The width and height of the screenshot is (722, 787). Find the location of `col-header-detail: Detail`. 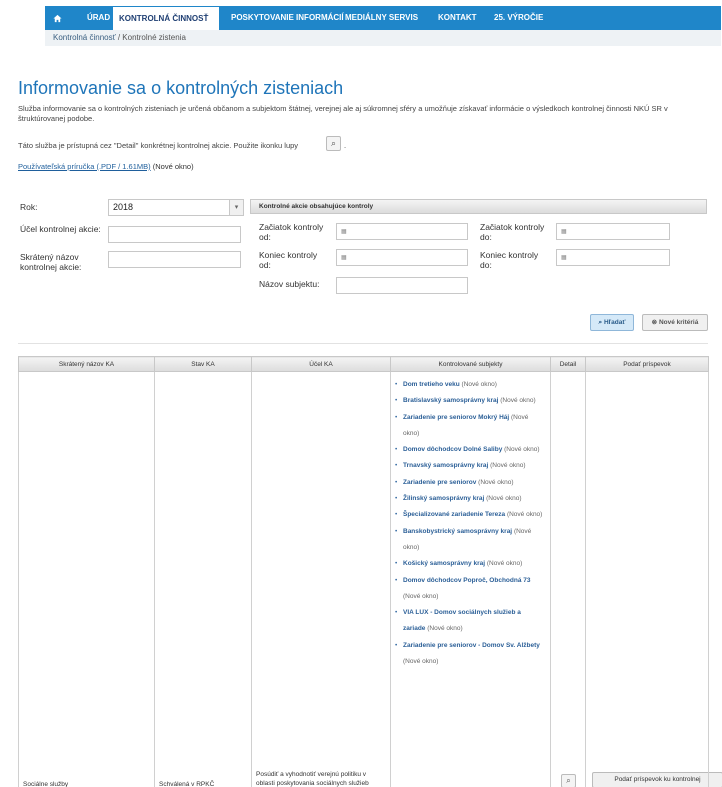

col-header-detail: Detail is located at coordinates (568, 364).